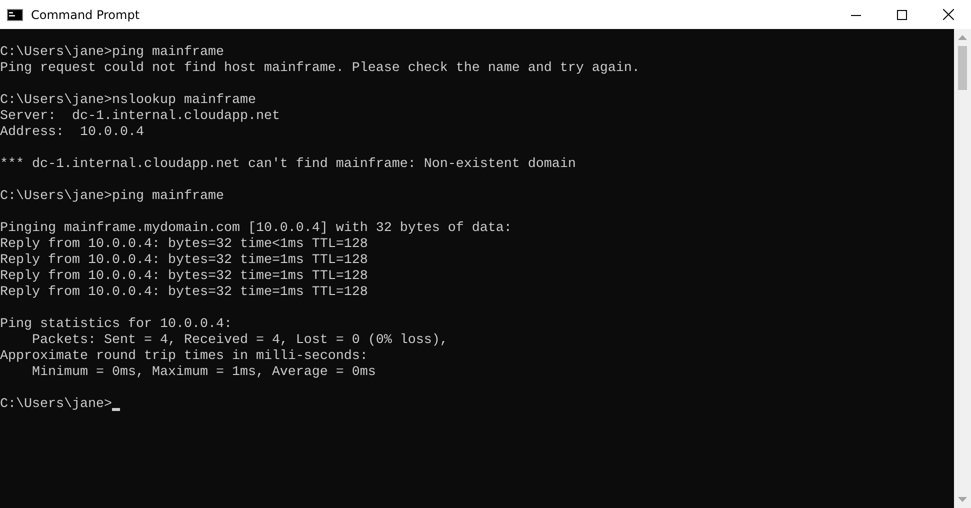  What do you see at coordinates (962, 68) in the screenshot?
I see `scrollbar-thumb` at bounding box center [962, 68].